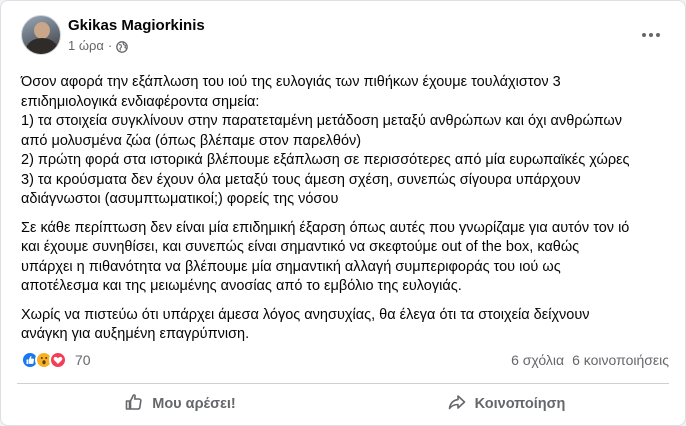  I want to click on like-label: Μου αρέσει!, so click(194, 404).